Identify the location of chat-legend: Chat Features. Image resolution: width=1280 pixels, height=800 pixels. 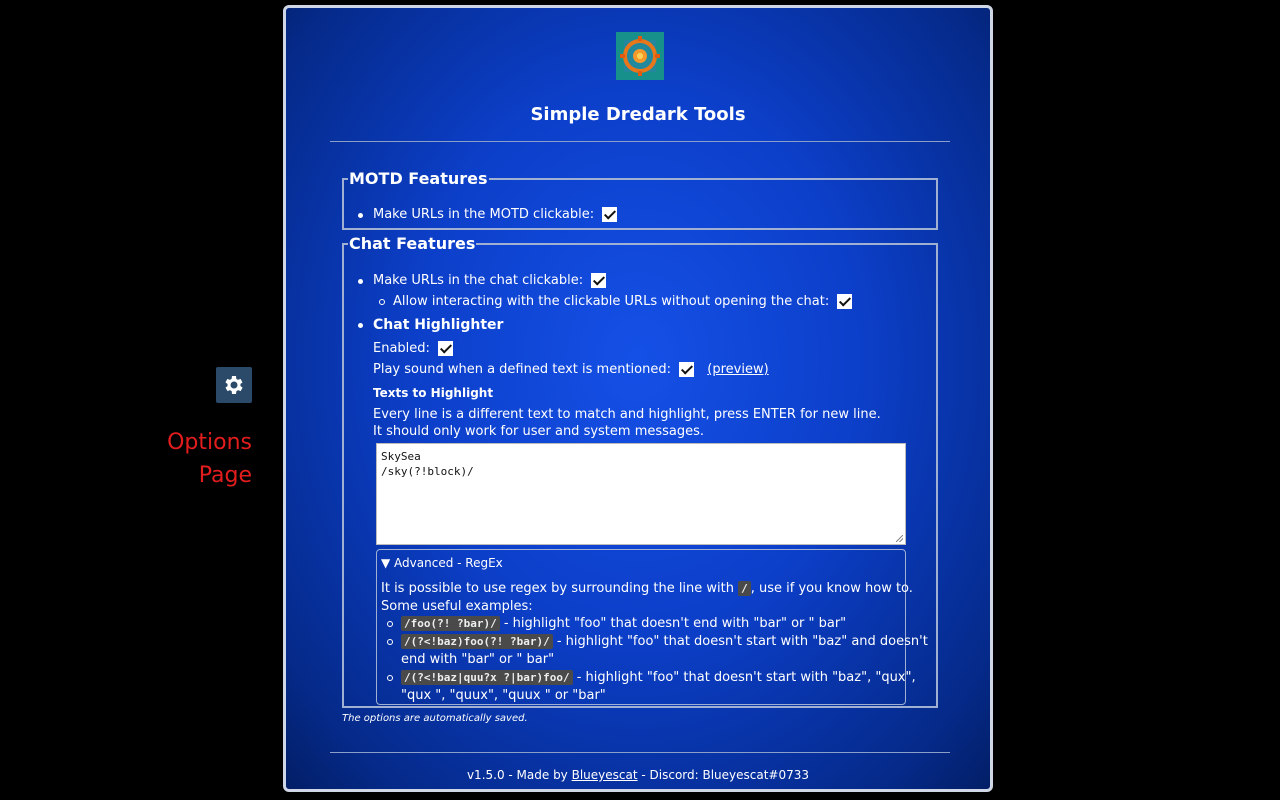
(412, 243).